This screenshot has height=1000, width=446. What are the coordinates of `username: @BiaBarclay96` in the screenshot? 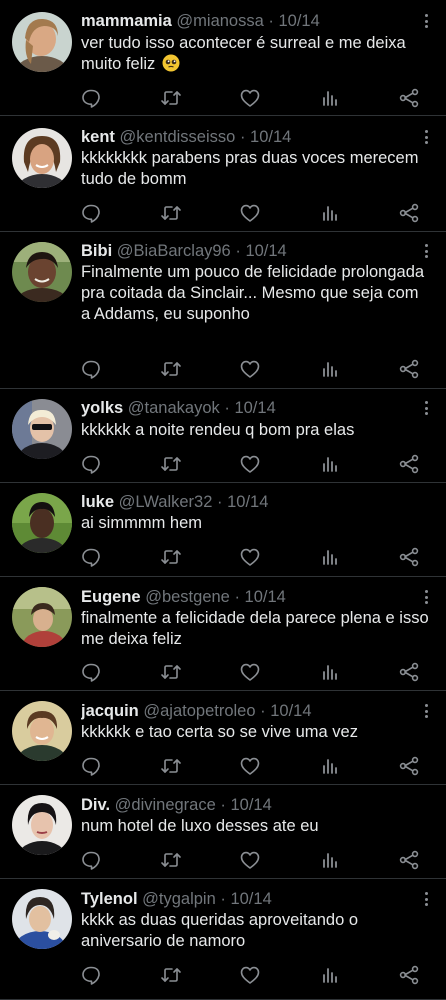 It's located at (174, 251).